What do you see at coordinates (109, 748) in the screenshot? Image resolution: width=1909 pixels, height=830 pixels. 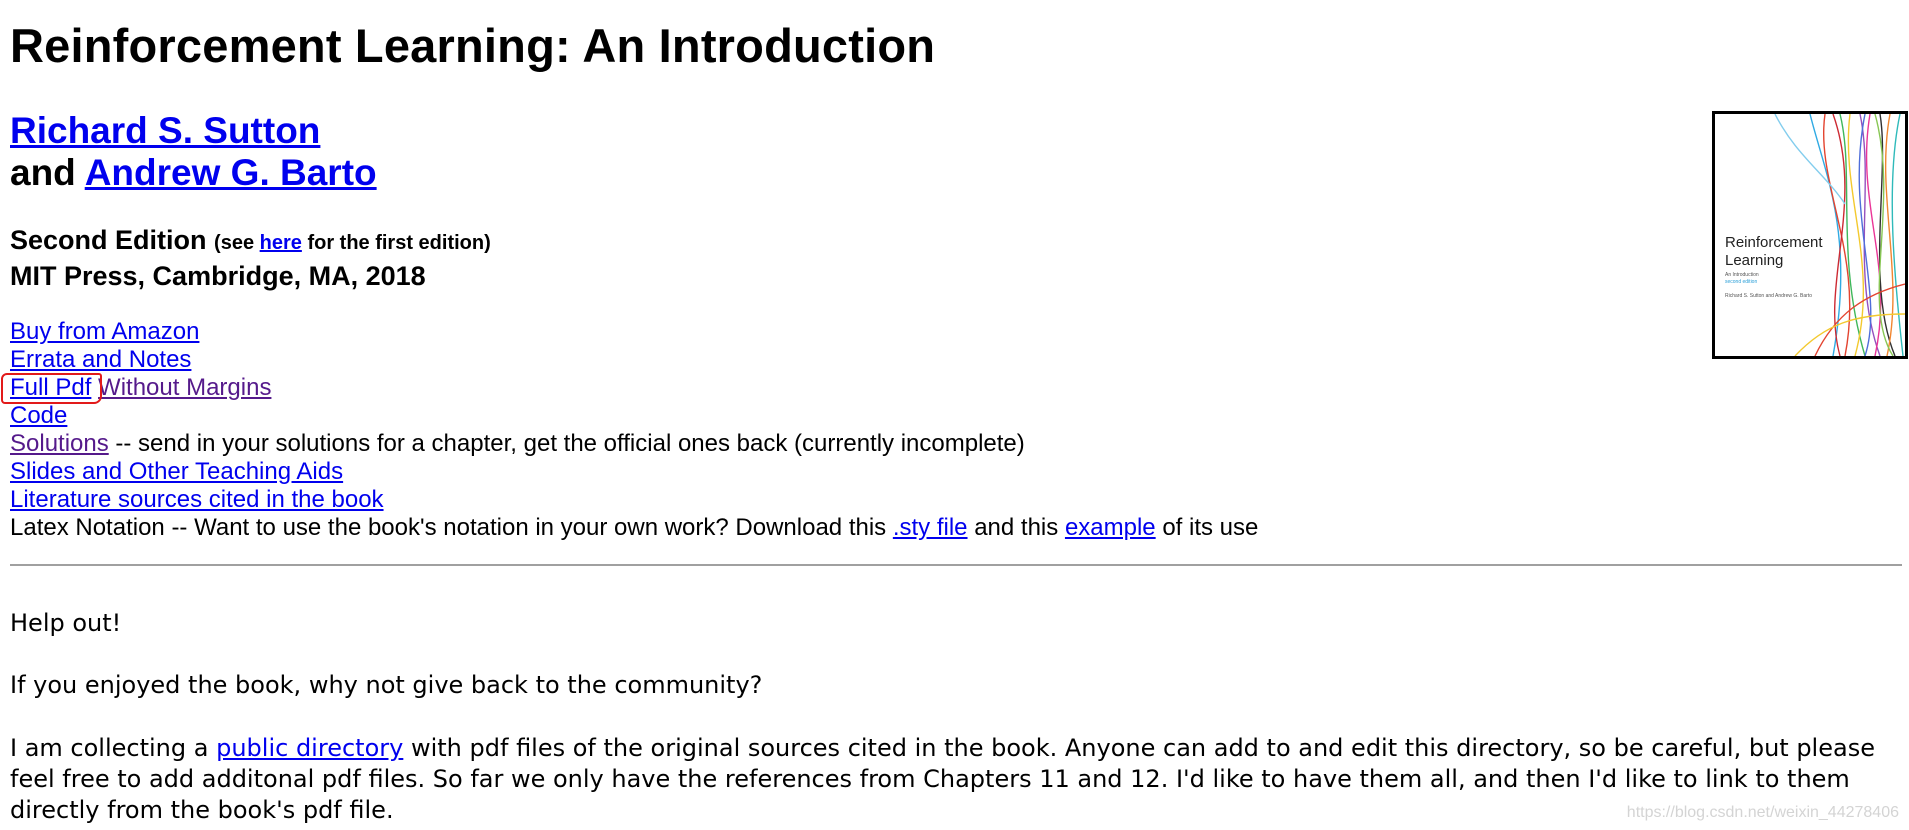 I see `help-para-prefix: I am collecting a` at bounding box center [109, 748].